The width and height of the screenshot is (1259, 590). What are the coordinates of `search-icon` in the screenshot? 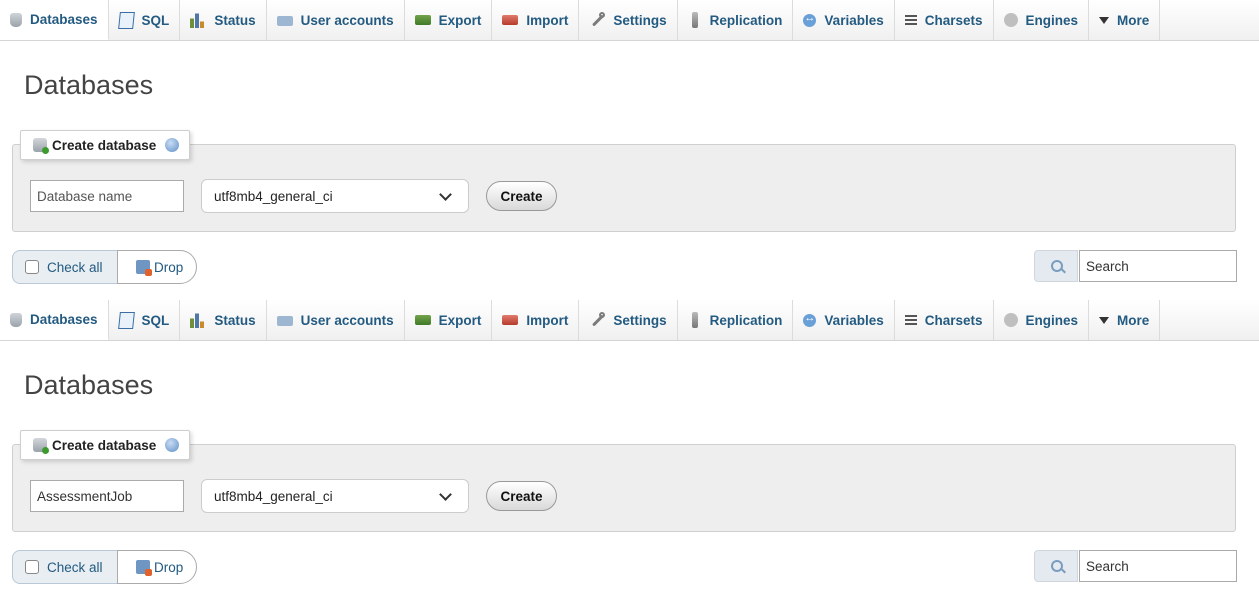 It's located at (1057, 266).